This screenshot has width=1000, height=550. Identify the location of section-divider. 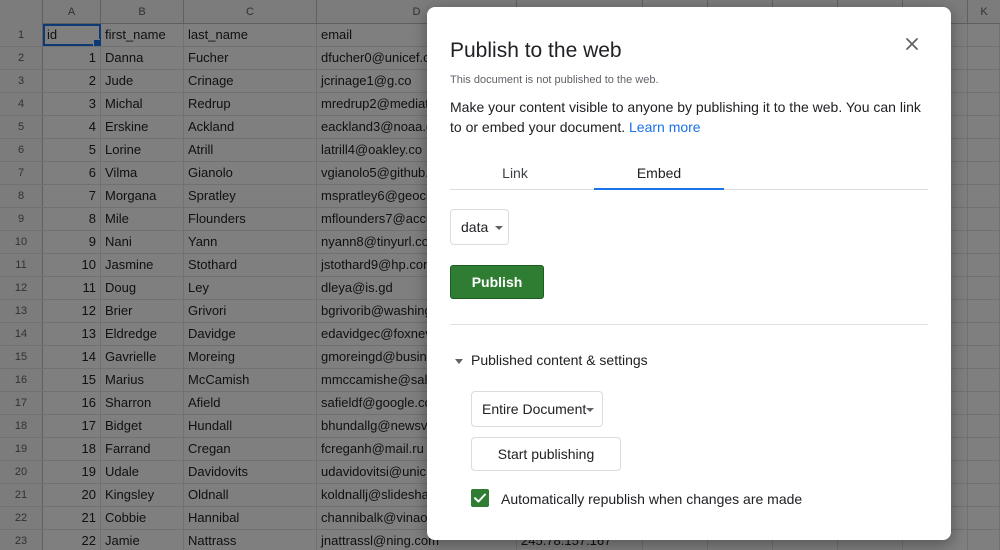
(689, 324).